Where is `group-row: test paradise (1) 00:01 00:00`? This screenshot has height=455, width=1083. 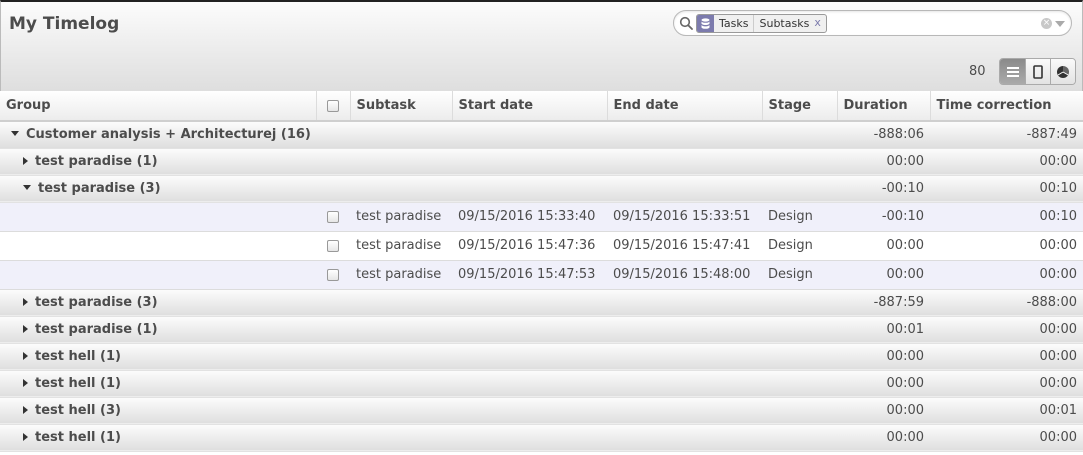 group-row: test paradise (1) 00:01 00:00 is located at coordinates (541, 330).